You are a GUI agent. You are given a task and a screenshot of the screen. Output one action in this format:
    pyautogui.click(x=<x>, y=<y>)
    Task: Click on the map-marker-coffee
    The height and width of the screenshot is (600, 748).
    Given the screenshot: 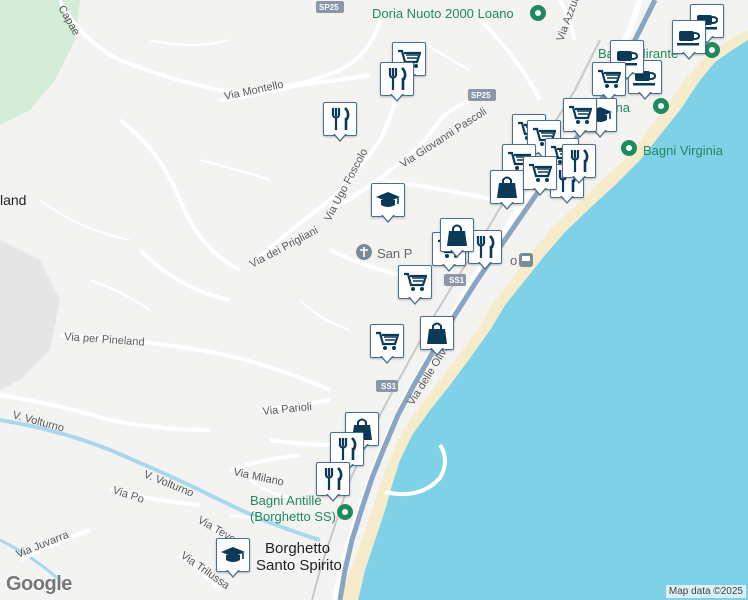 What is the action you would take?
    pyautogui.click(x=689, y=41)
    